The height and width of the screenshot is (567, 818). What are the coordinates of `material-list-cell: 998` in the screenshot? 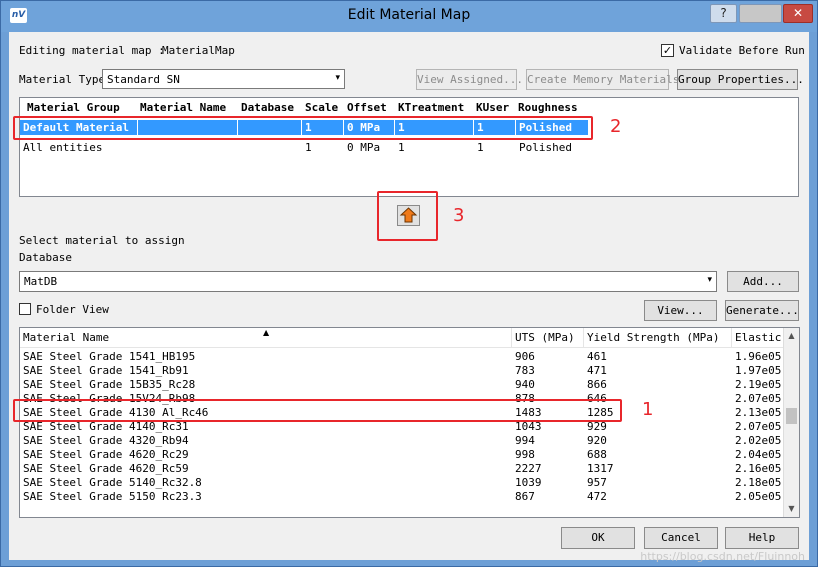 It's located at (525, 454).